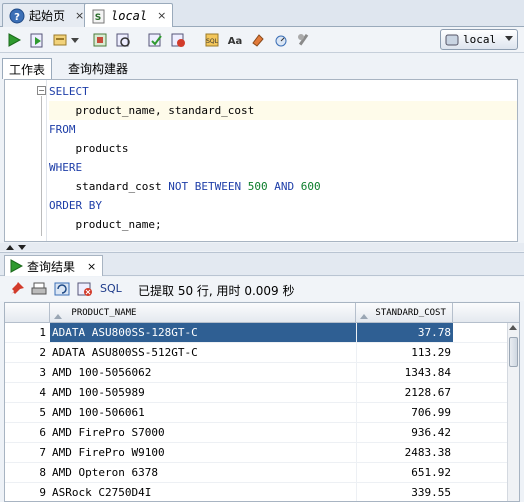 The width and height of the screenshot is (524, 502). What do you see at coordinates (262, 264) in the screenshot?
I see `result-tab-bar: 查询结果 ×` at bounding box center [262, 264].